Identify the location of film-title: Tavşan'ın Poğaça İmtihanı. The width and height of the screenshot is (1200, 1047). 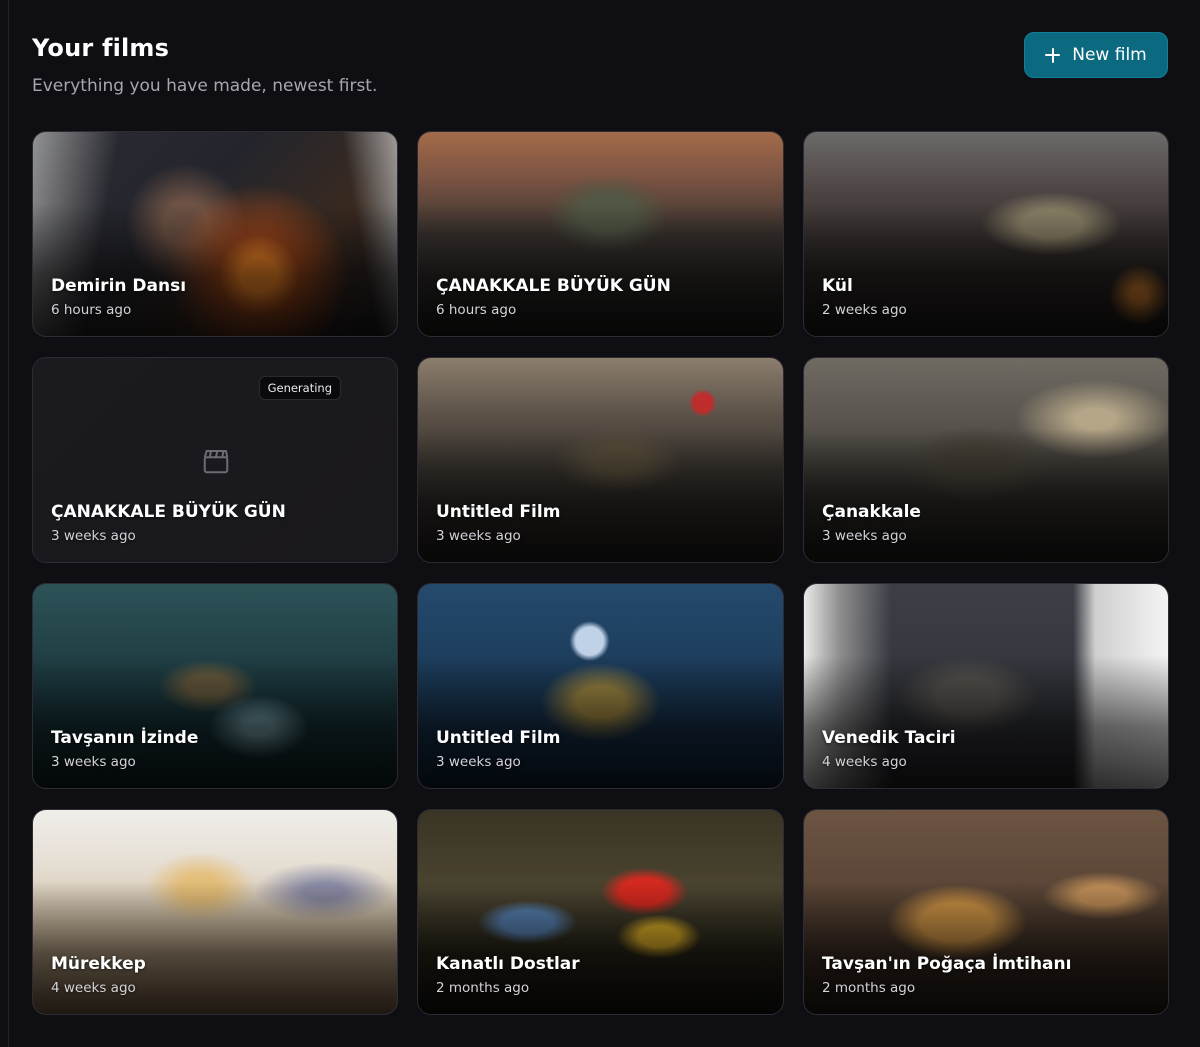
(947, 964).